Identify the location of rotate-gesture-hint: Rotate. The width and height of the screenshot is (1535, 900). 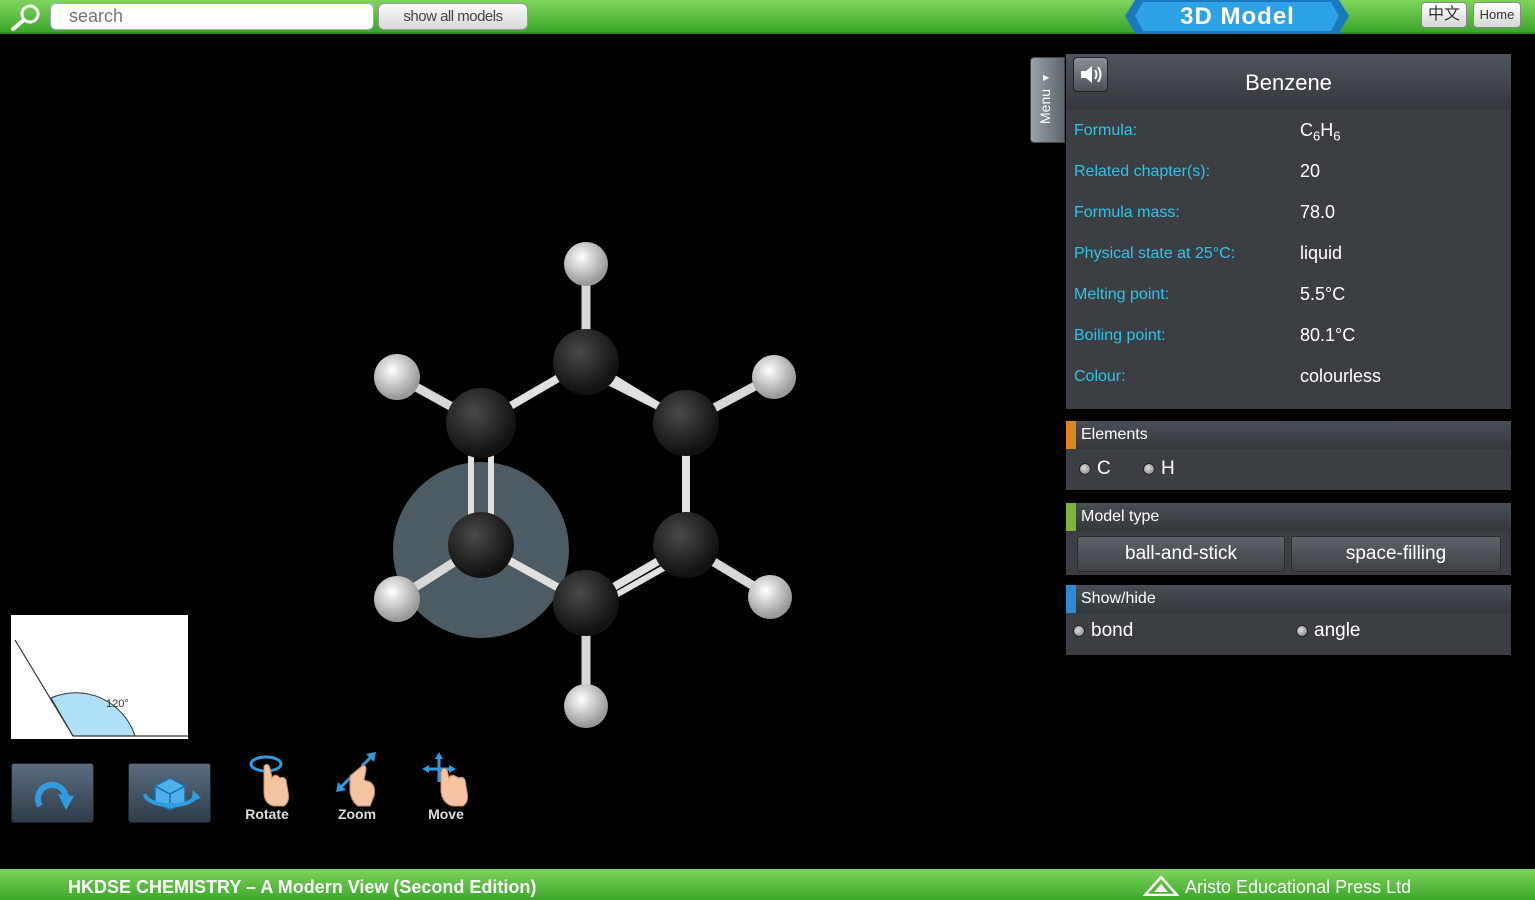
(267, 789).